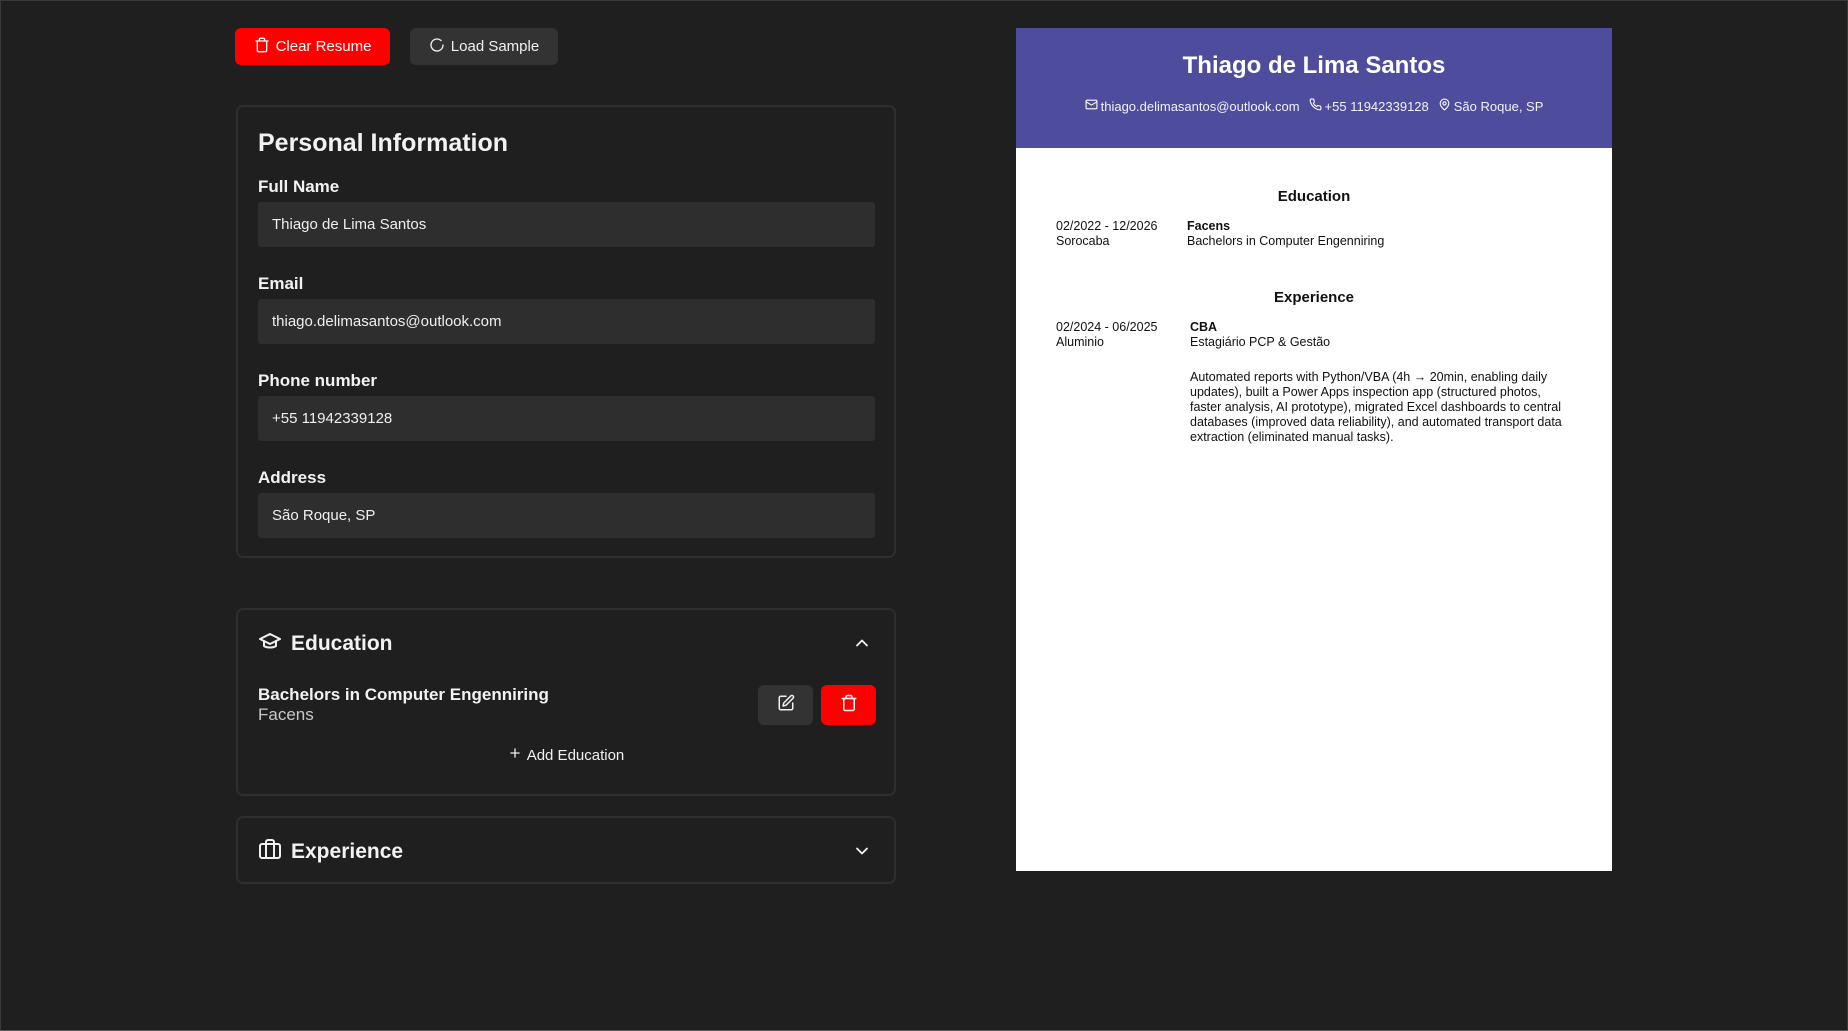 The image size is (1848, 1031). What do you see at coordinates (286, 714) in the screenshot?
I see `education-item-school: Facens` at bounding box center [286, 714].